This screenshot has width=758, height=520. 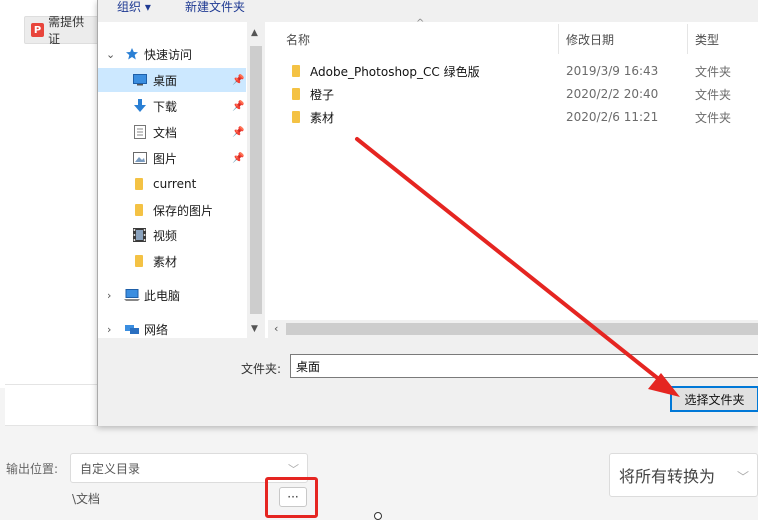 What do you see at coordinates (215, 11) in the screenshot?
I see `new-folder-button: 新建文件夹` at bounding box center [215, 11].